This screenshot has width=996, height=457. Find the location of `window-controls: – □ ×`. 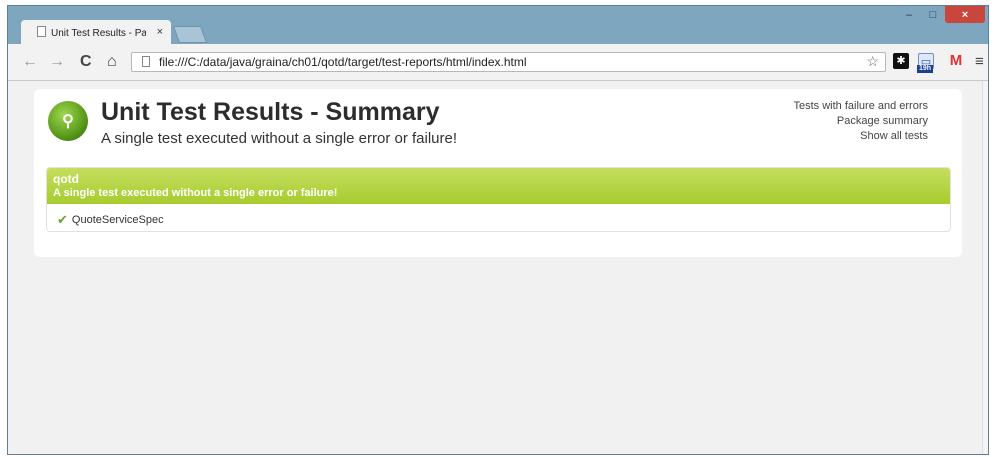

window-controls: – □ × is located at coordinates (941, 15).